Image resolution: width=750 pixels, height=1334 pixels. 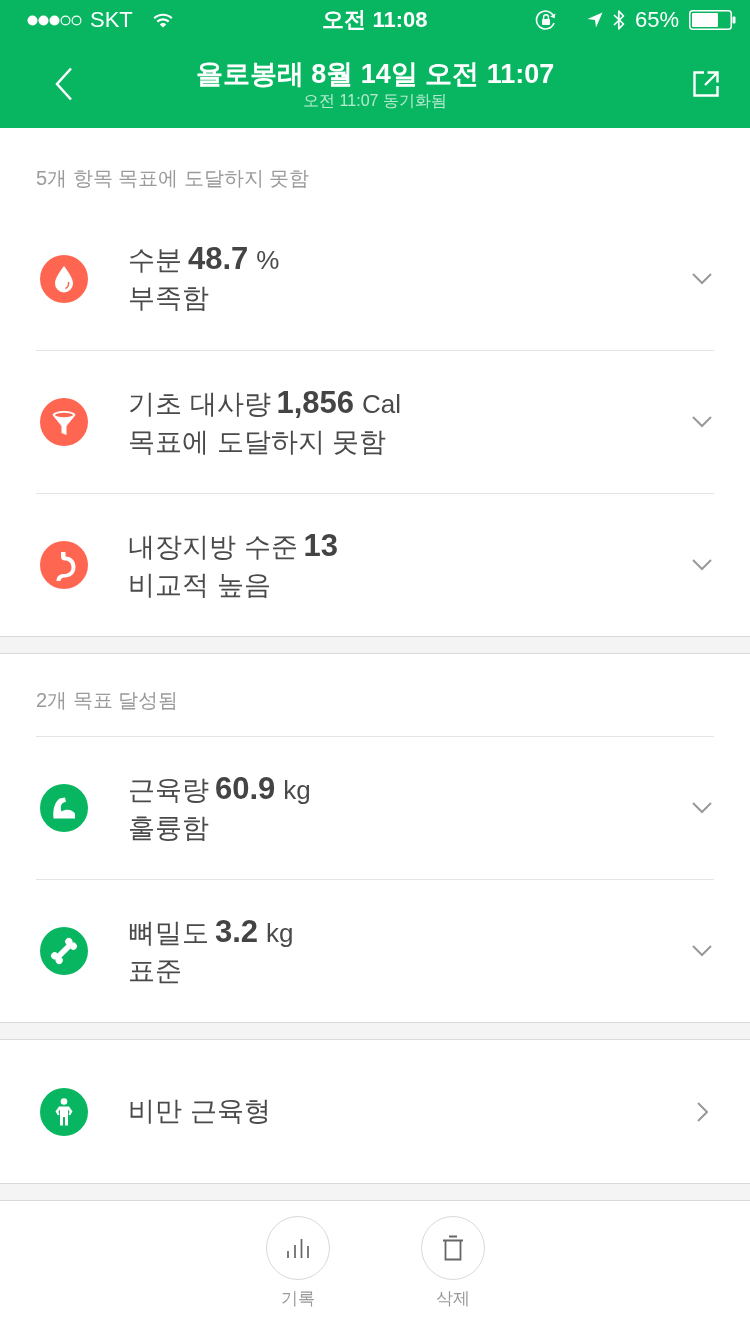 I want to click on trash-icon, so click(x=452, y=1248).